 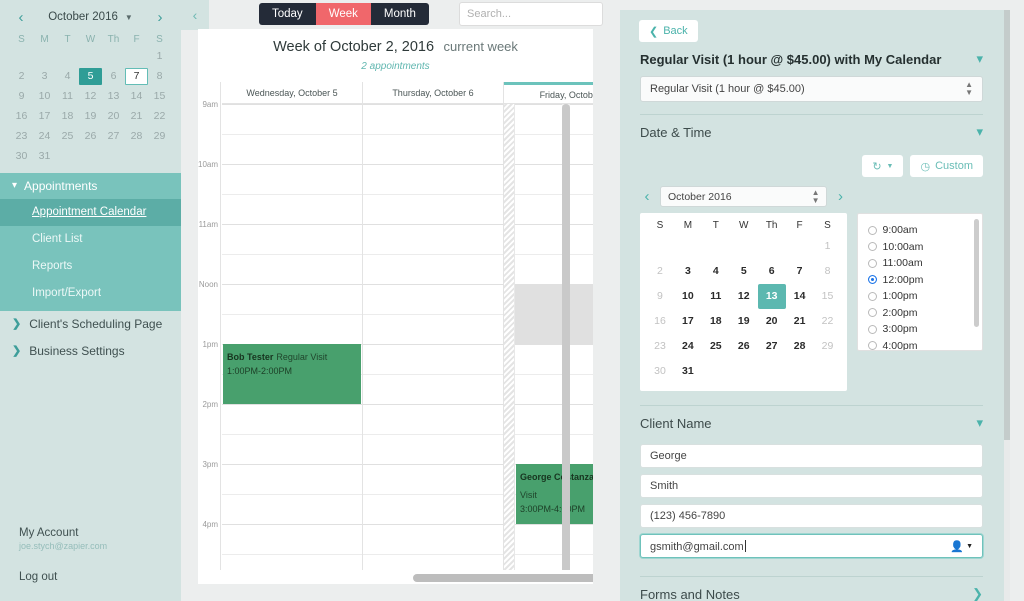 I want to click on search-input, so click(x=538, y=14).